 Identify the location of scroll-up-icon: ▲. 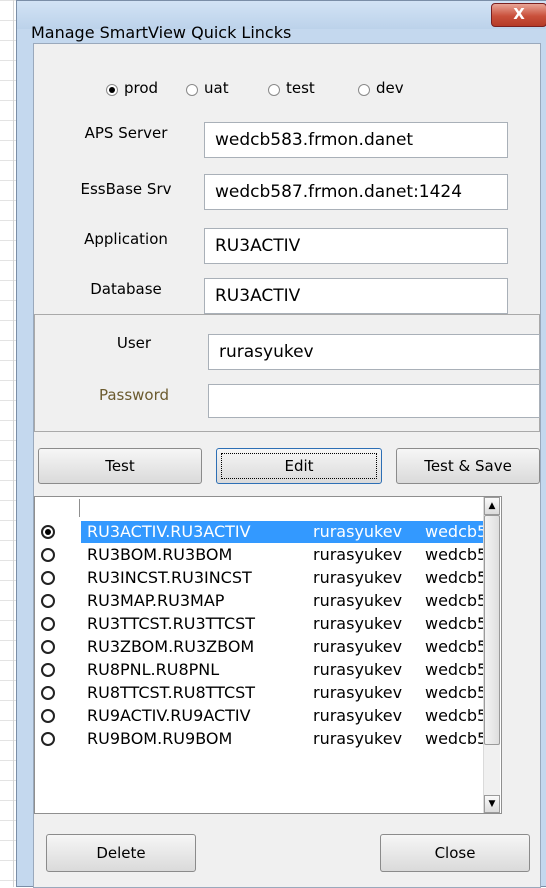
(492, 506).